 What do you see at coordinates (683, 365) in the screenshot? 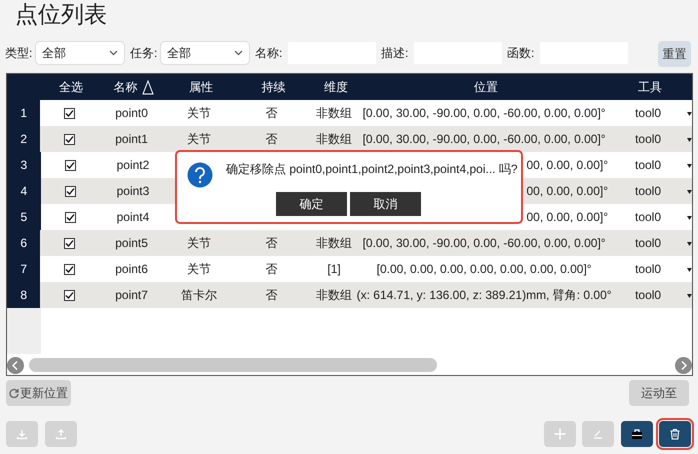
I see `scroll-right-icon` at bounding box center [683, 365].